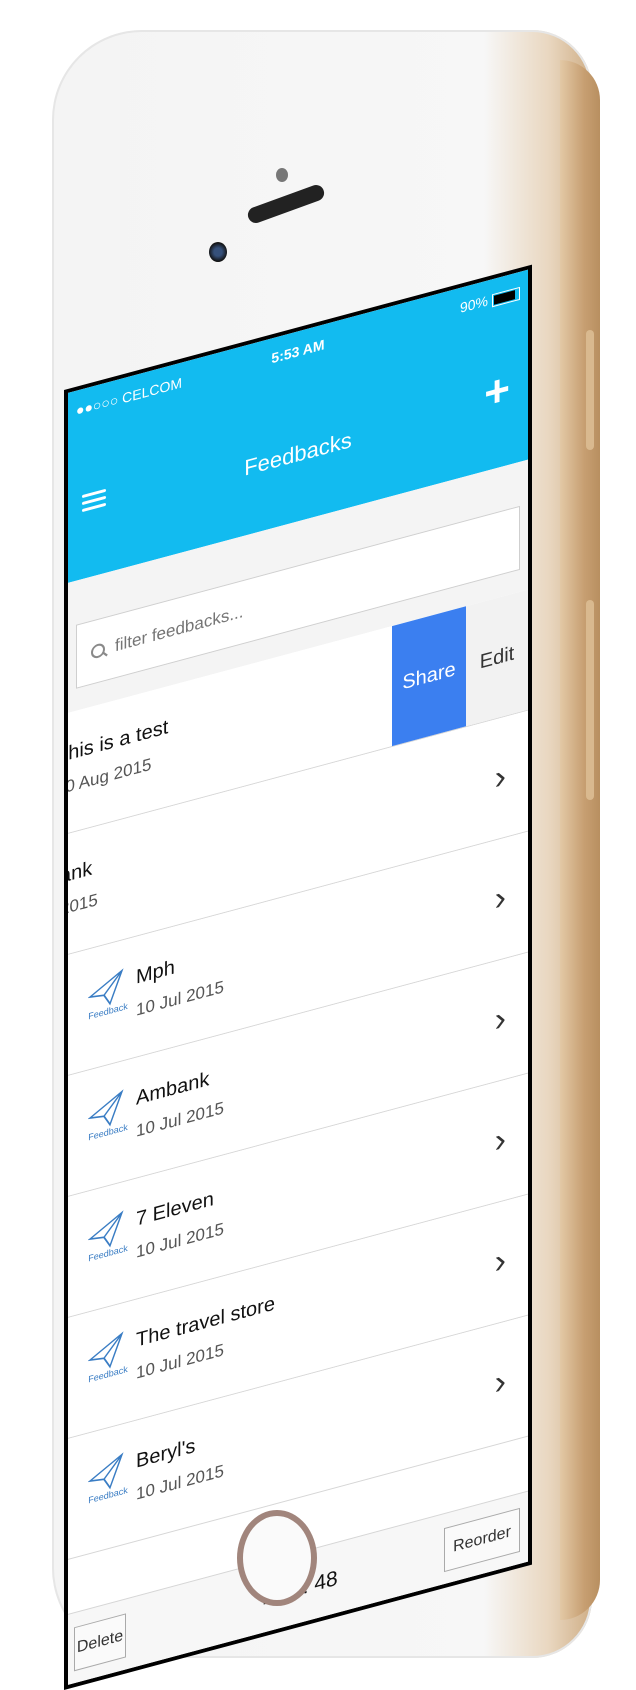 The image size is (636, 1690). Describe the element at coordinates (429, 676) in the screenshot. I see `share-button: Share` at that location.